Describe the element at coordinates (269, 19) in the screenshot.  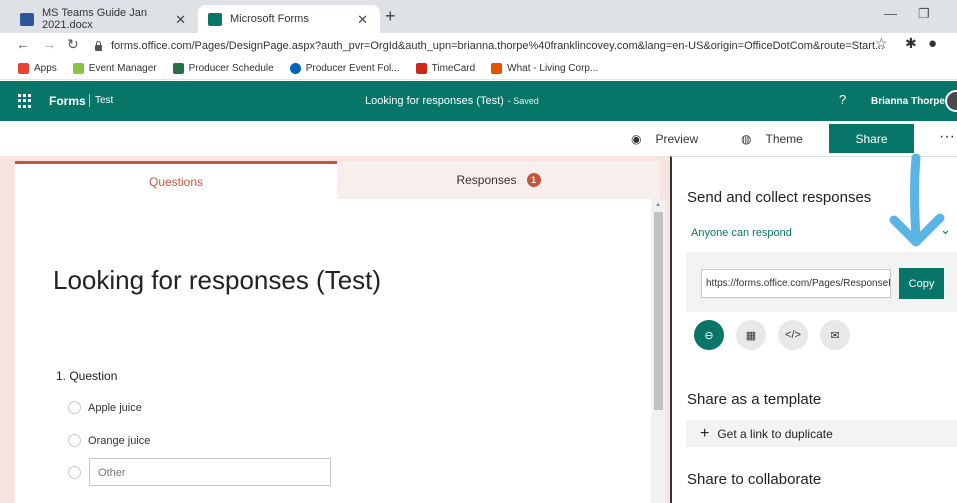
I see `tab-title: Microsoft Forms` at that location.